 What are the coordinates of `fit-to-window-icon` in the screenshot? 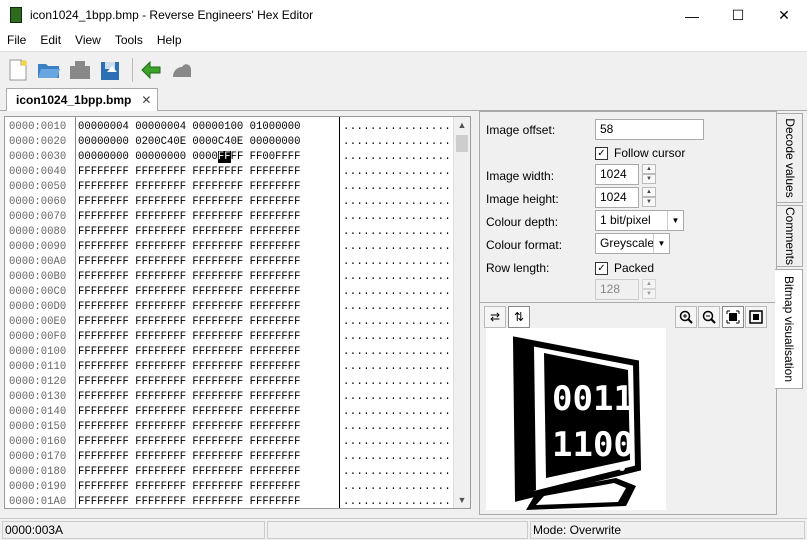 It's located at (756, 317).